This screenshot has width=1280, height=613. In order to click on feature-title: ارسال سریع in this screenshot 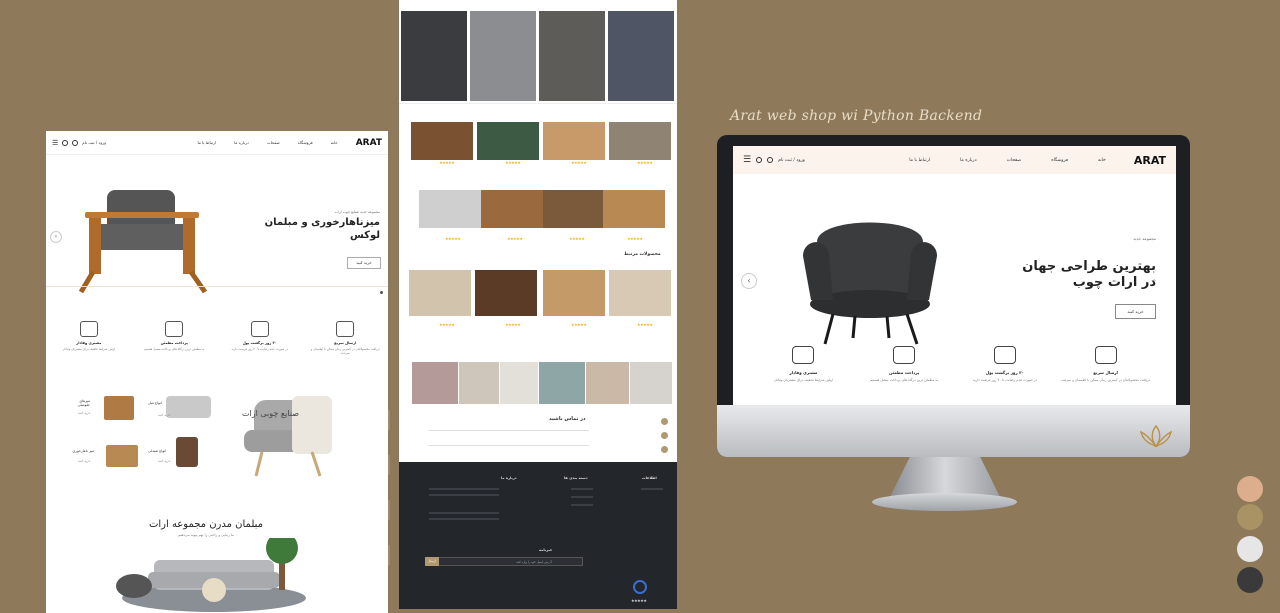, I will do `click(345, 343)`.